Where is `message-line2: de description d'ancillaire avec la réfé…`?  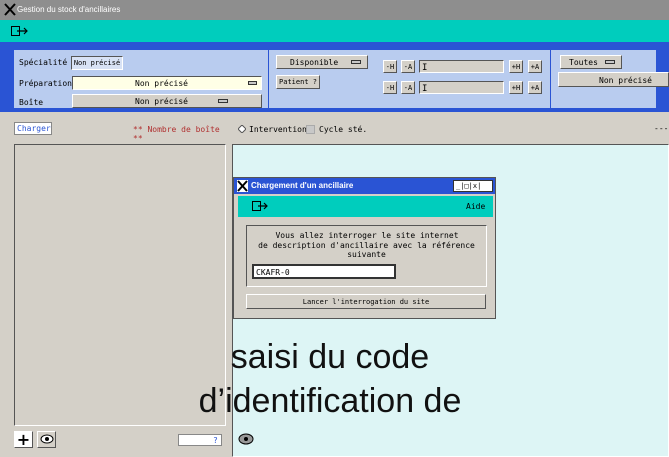 message-line2: de description d'ancillaire avec la réfé… is located at coordinates (366, 250).